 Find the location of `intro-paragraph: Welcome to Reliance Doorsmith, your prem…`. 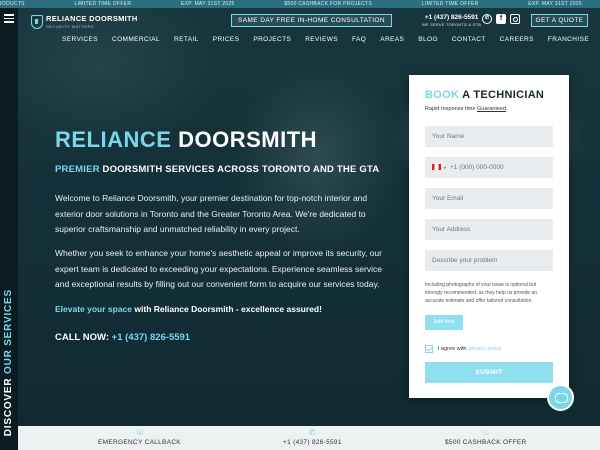

intro-paragraph: Welcome to Reliance Doorsmith, your prem… is located at coordinates (211, 213).